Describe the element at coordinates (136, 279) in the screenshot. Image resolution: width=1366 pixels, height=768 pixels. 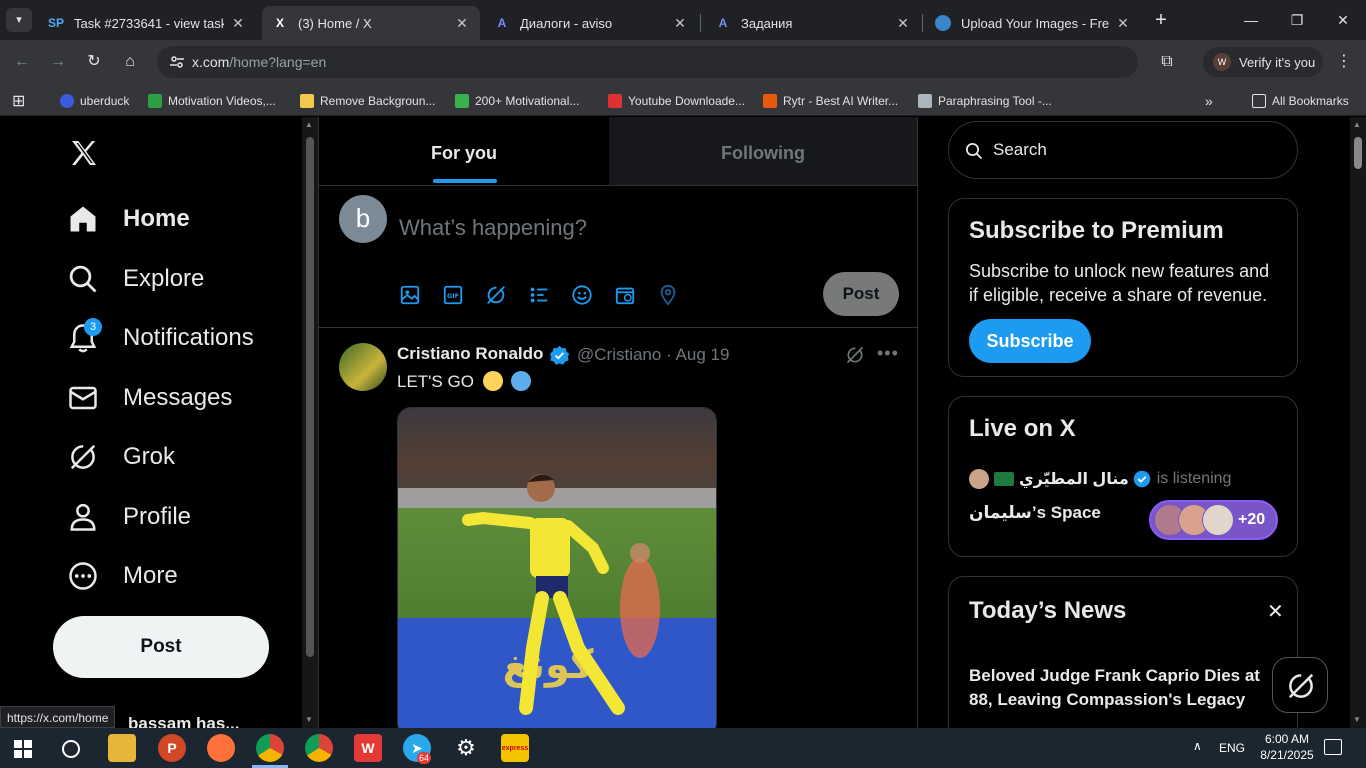
I see `nav-explore: Explore` at that location.